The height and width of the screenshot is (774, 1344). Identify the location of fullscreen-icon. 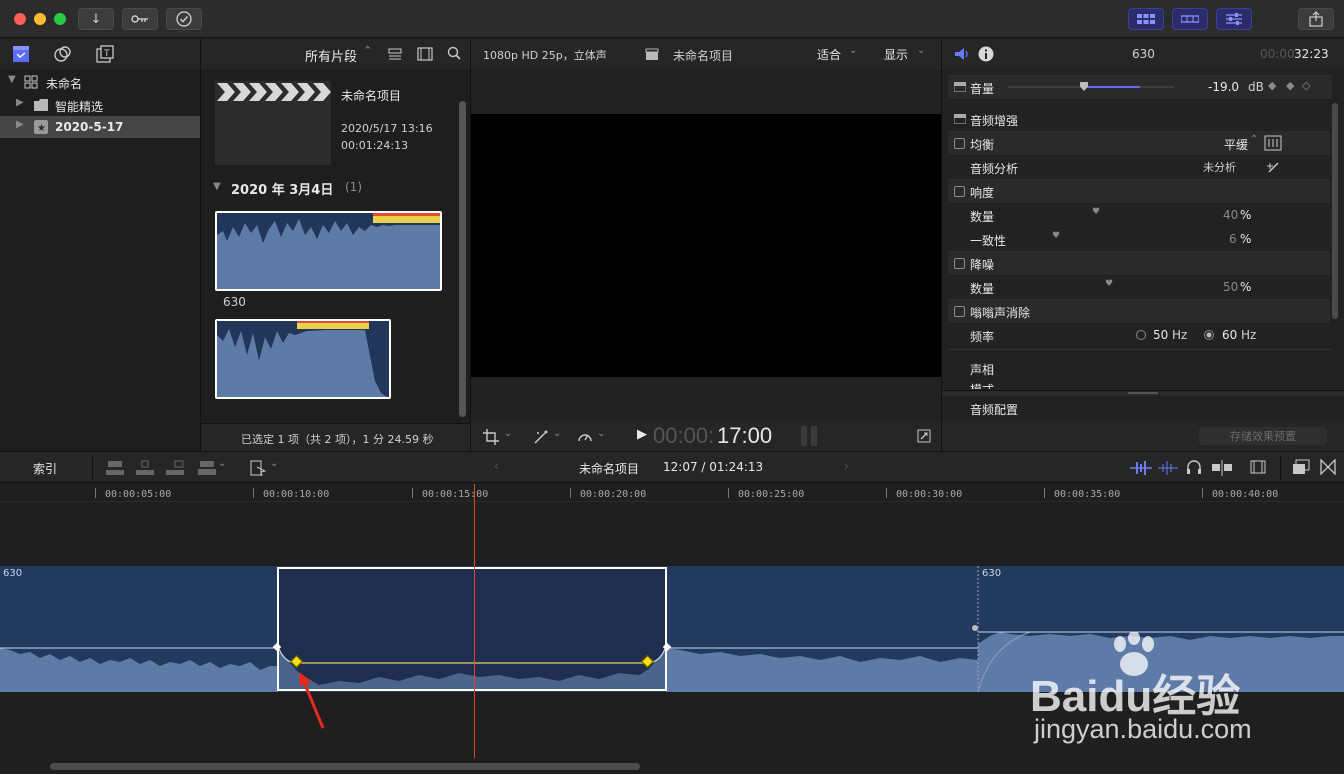
(924, 436).